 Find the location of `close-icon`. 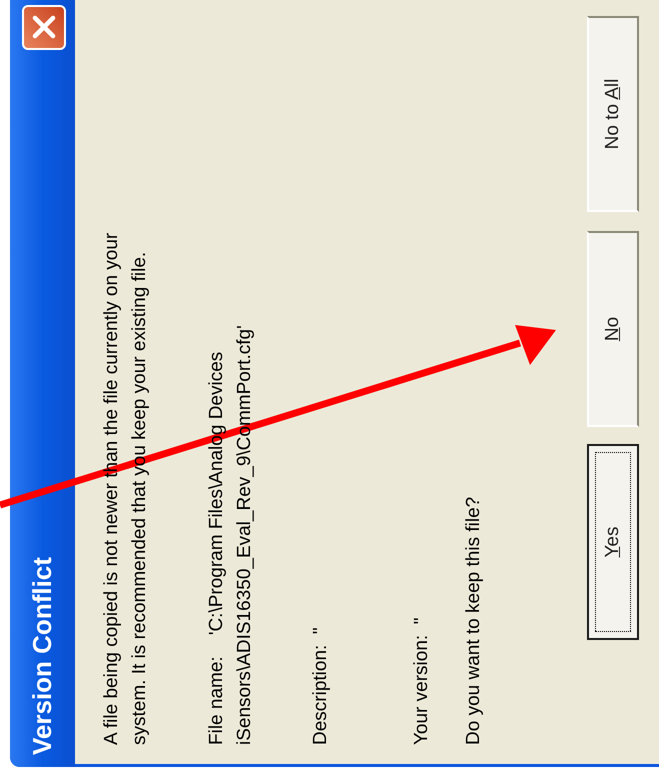

close-icon is located at coordinates (44, 27).